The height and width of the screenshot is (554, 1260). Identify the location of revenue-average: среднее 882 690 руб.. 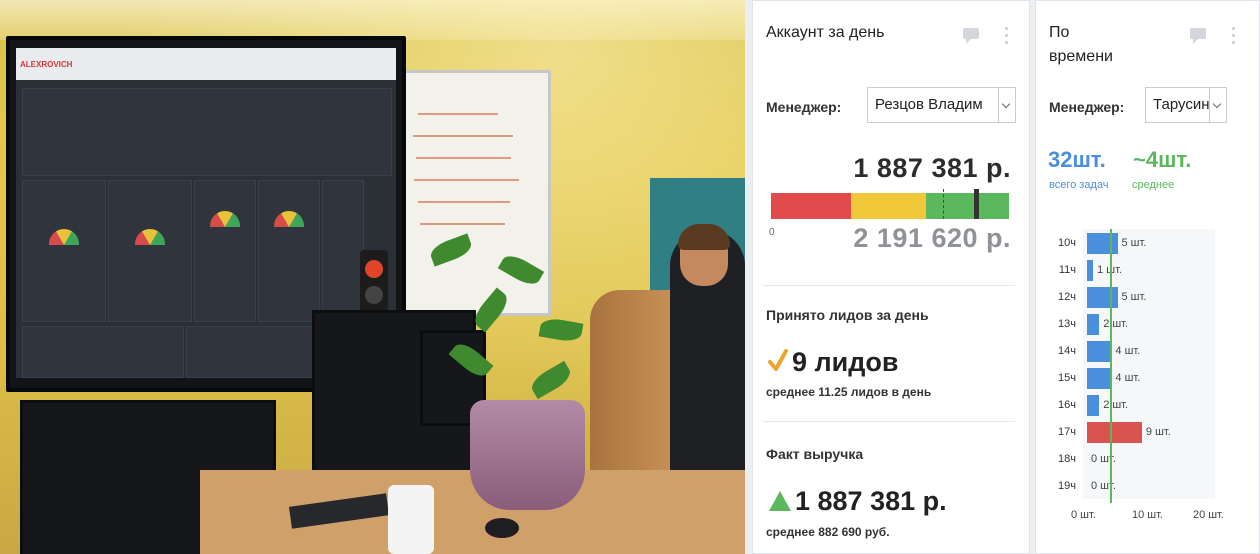
(828, 532).